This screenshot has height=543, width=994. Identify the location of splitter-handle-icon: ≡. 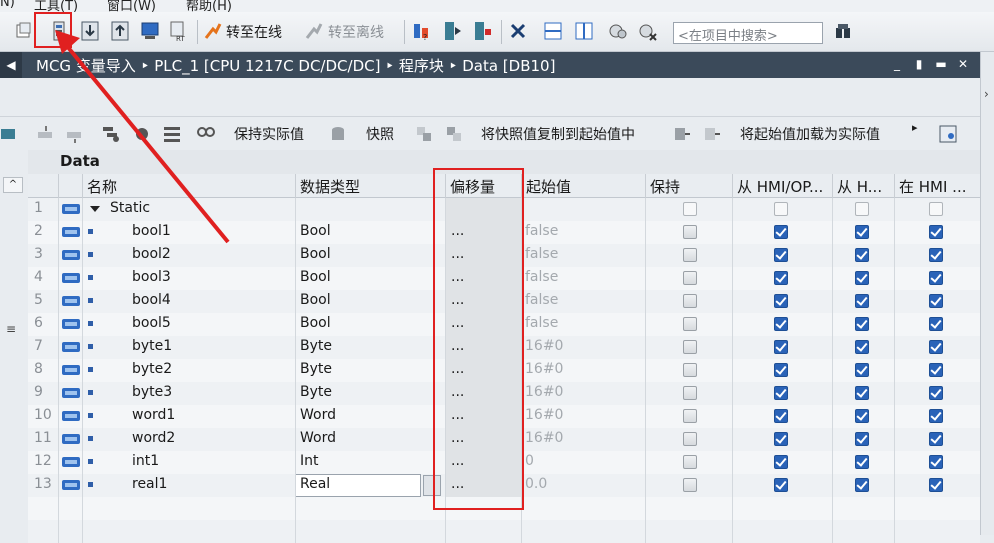
(11, 329).